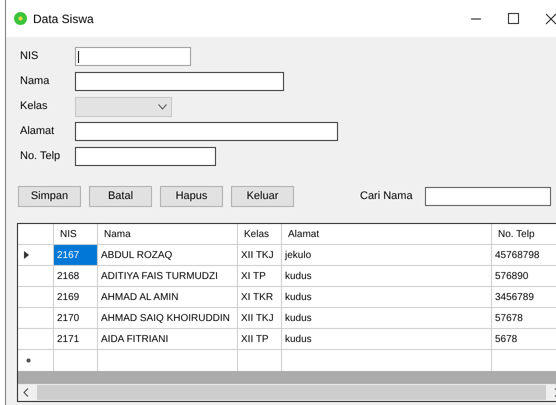  I want to click on table-cell: AIDA FITRIANI, so click(168, 339).